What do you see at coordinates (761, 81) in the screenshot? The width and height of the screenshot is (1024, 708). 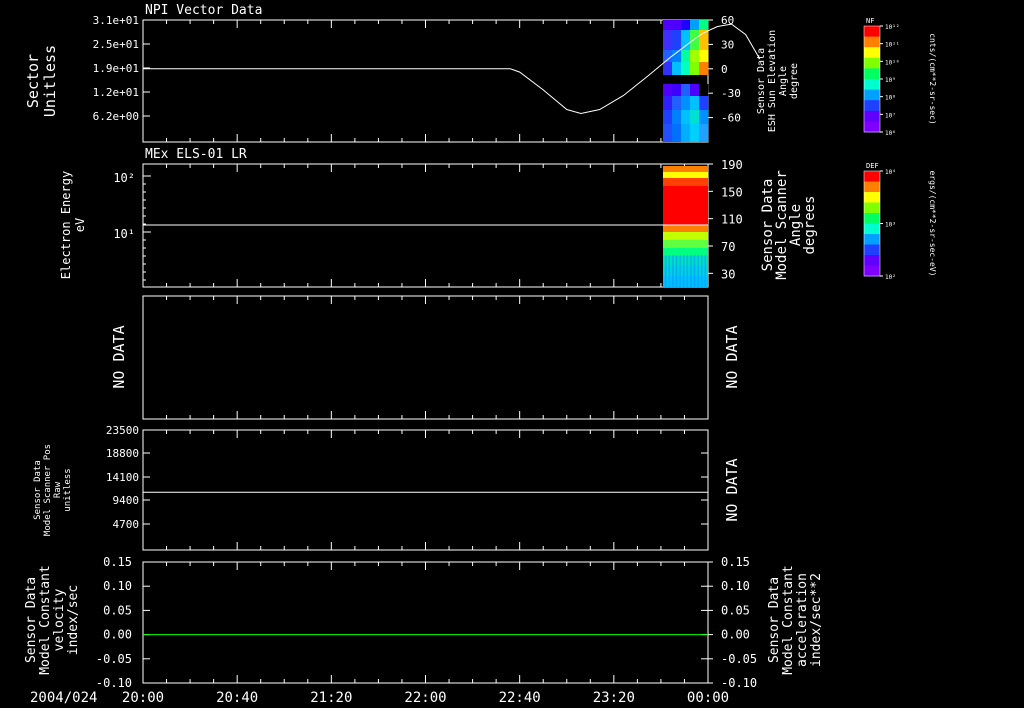 I see `panel-0-right-label-0-group: Sensor Data` at bounding box center [761, 81].